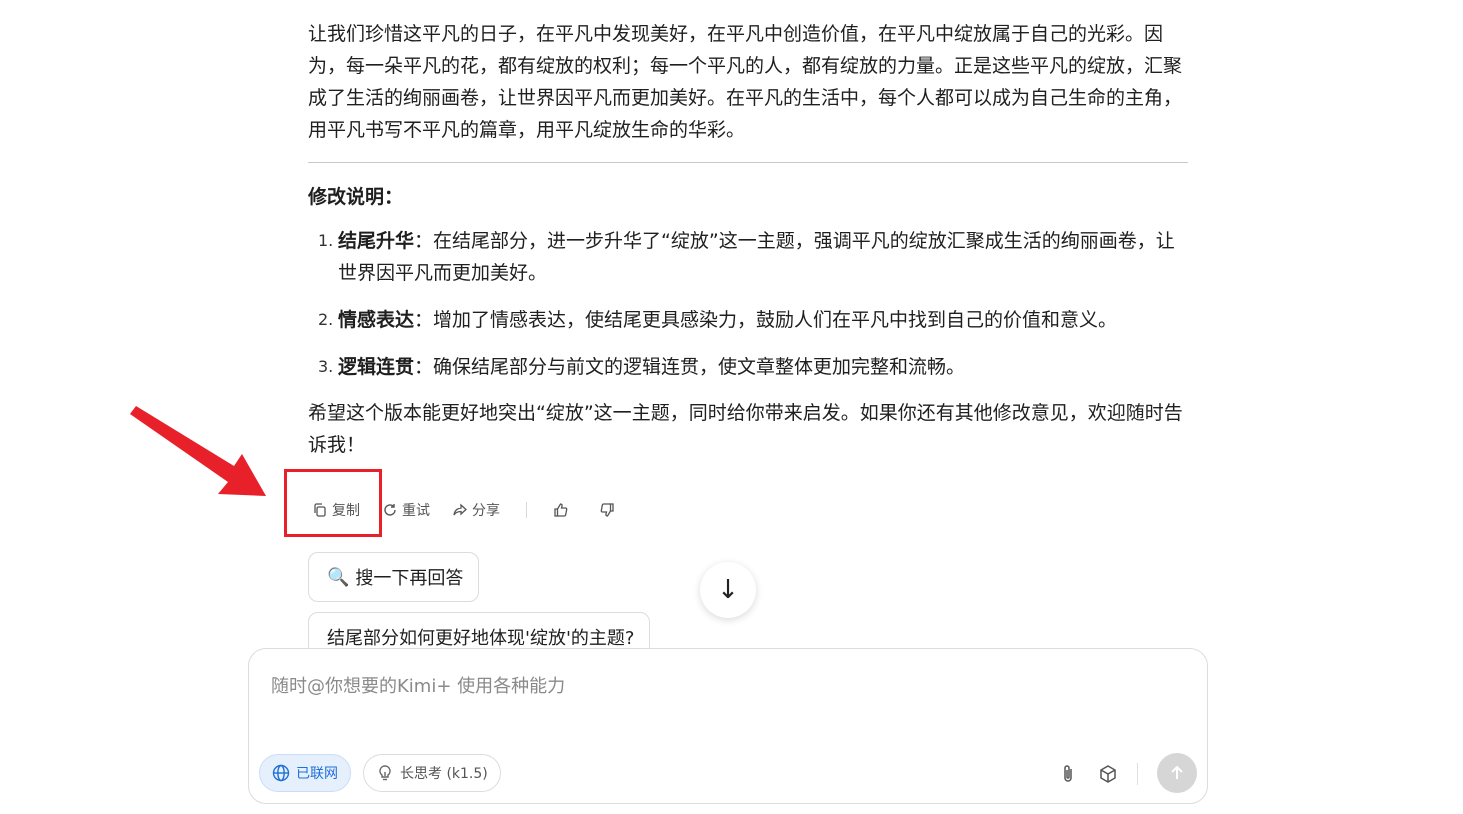 The height and width of the screenshot is (814, 1463). What do you see at coordinates (326, 366) in the screenshot?
I see `list-number: 3.` at bounding box center [326, 366].